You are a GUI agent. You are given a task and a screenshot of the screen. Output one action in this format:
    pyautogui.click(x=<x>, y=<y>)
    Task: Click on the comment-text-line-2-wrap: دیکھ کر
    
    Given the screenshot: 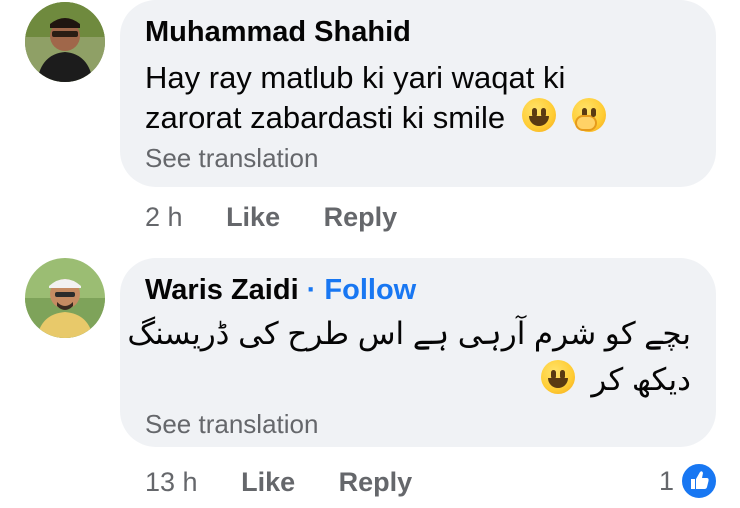 What is the action you would take?
    pyautogui.click(x=615, y=379)
    